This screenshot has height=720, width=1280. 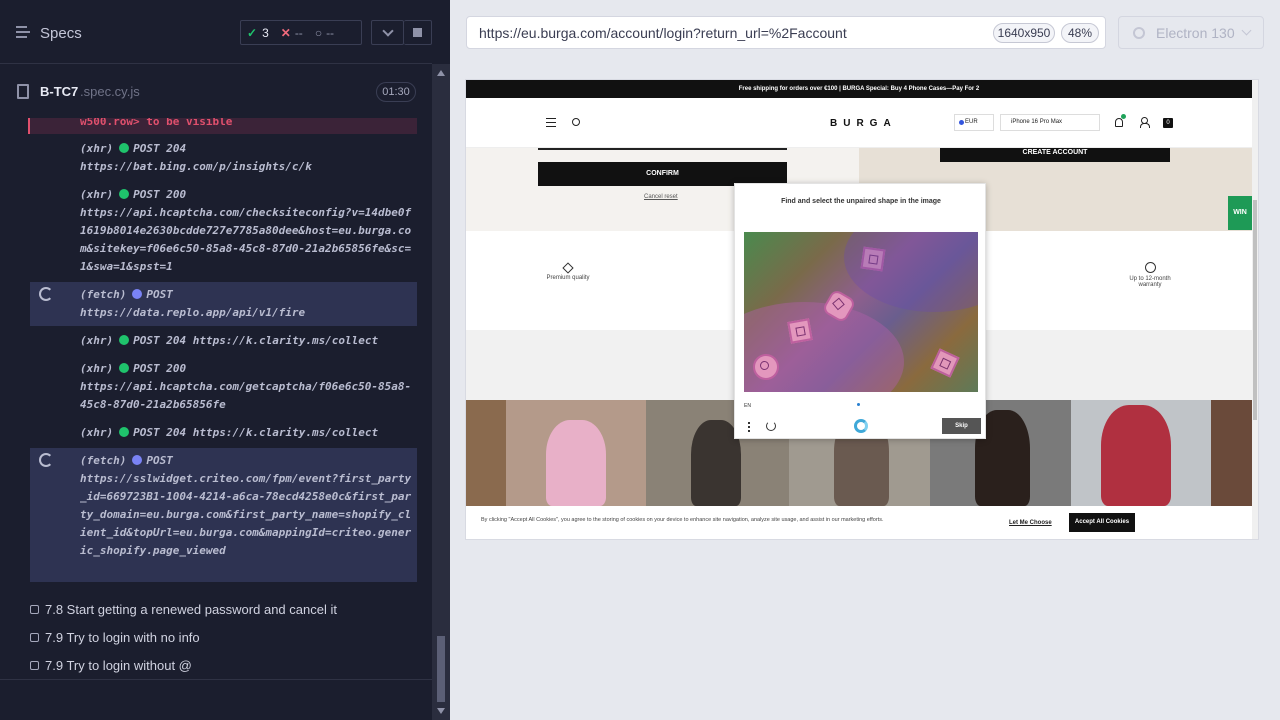 I want to click on captcha-image, so click(x=861, y=312).